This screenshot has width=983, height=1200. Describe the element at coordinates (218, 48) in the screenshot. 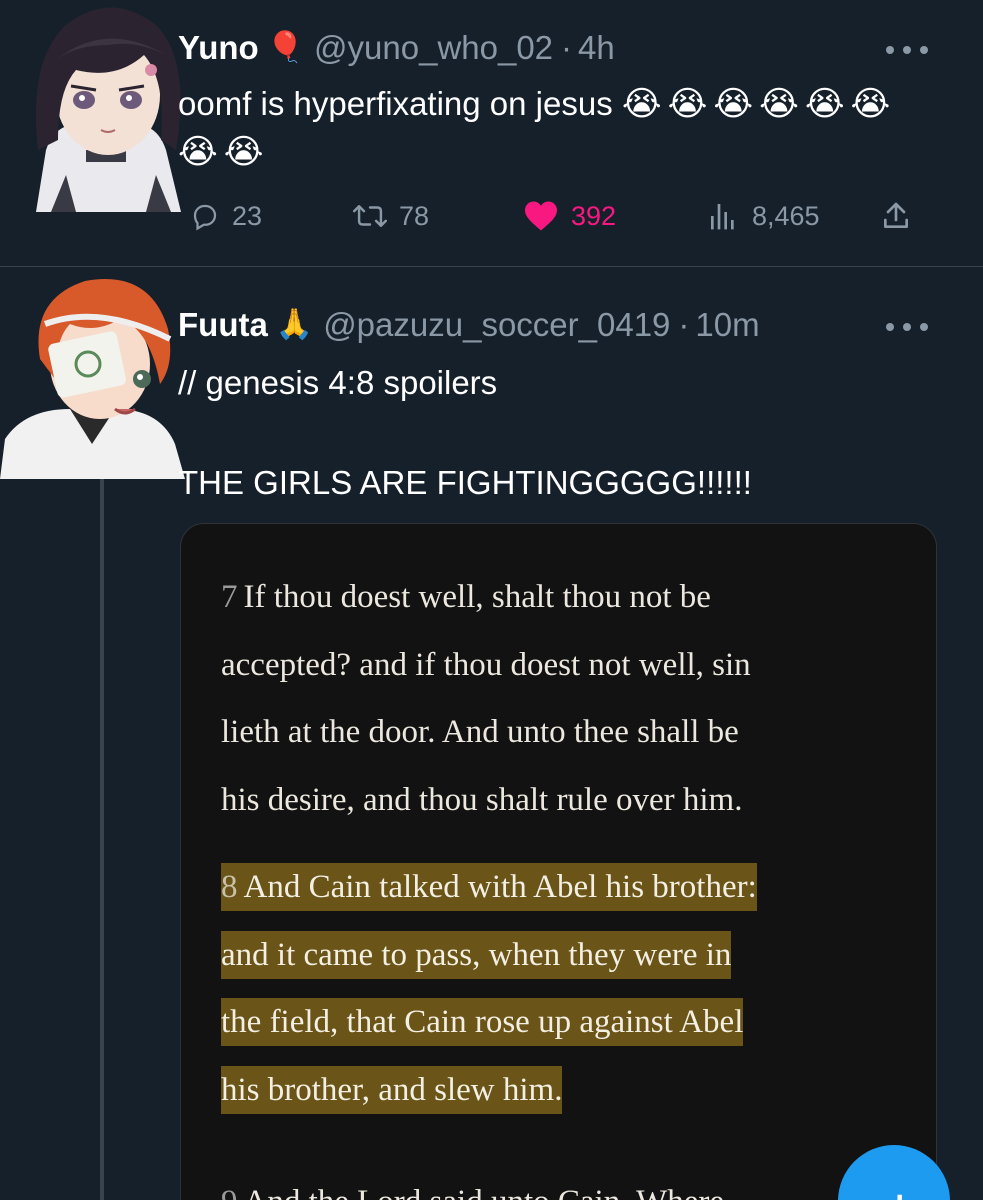

I see `display-name: Yuno` at that location.